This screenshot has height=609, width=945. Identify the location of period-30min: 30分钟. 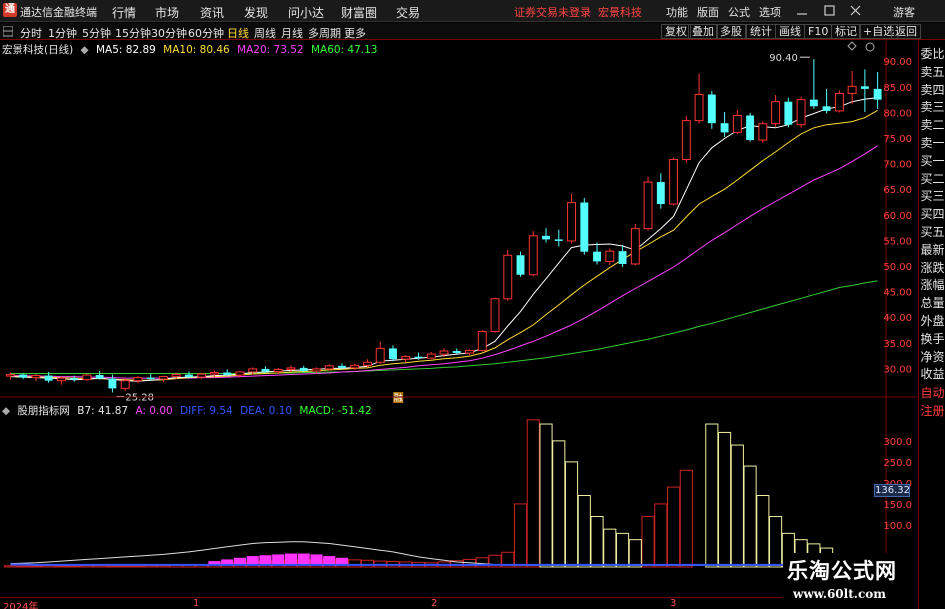
(169, 33).